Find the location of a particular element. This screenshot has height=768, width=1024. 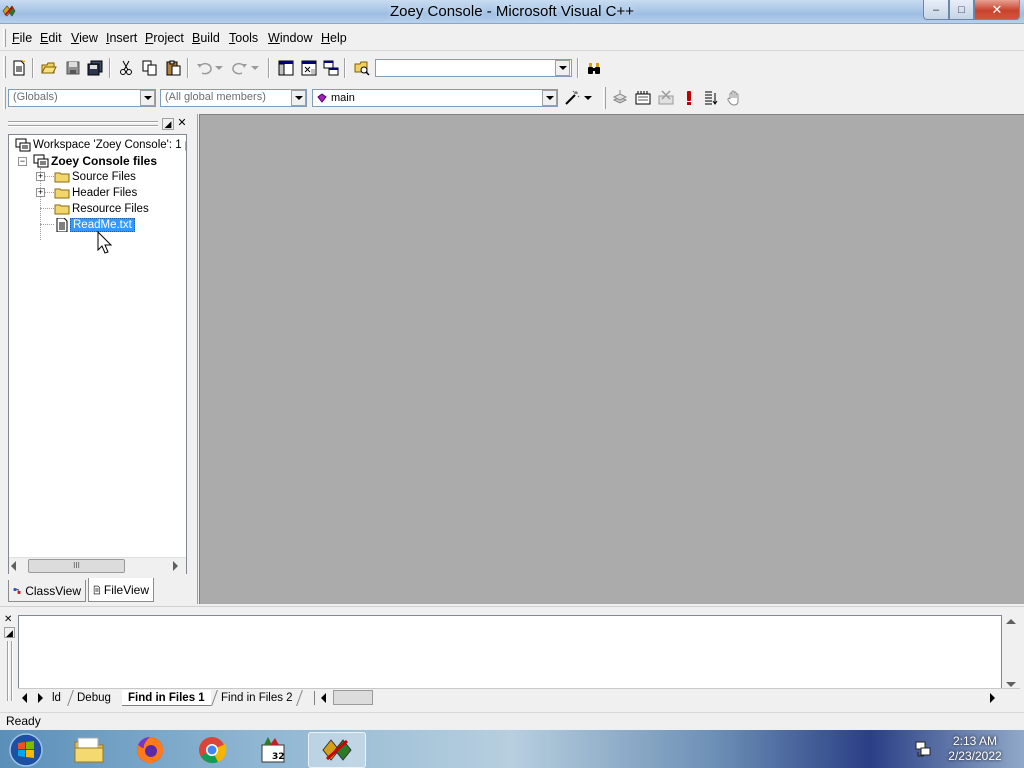

new-text-file-button is located at coordinates (19, 68).